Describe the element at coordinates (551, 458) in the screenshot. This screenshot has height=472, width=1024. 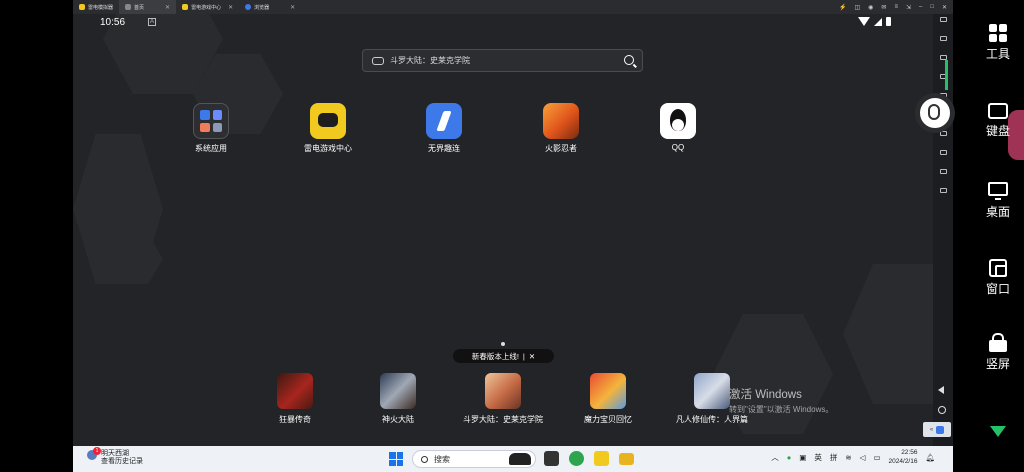
I see `task-view-icon` at that location.